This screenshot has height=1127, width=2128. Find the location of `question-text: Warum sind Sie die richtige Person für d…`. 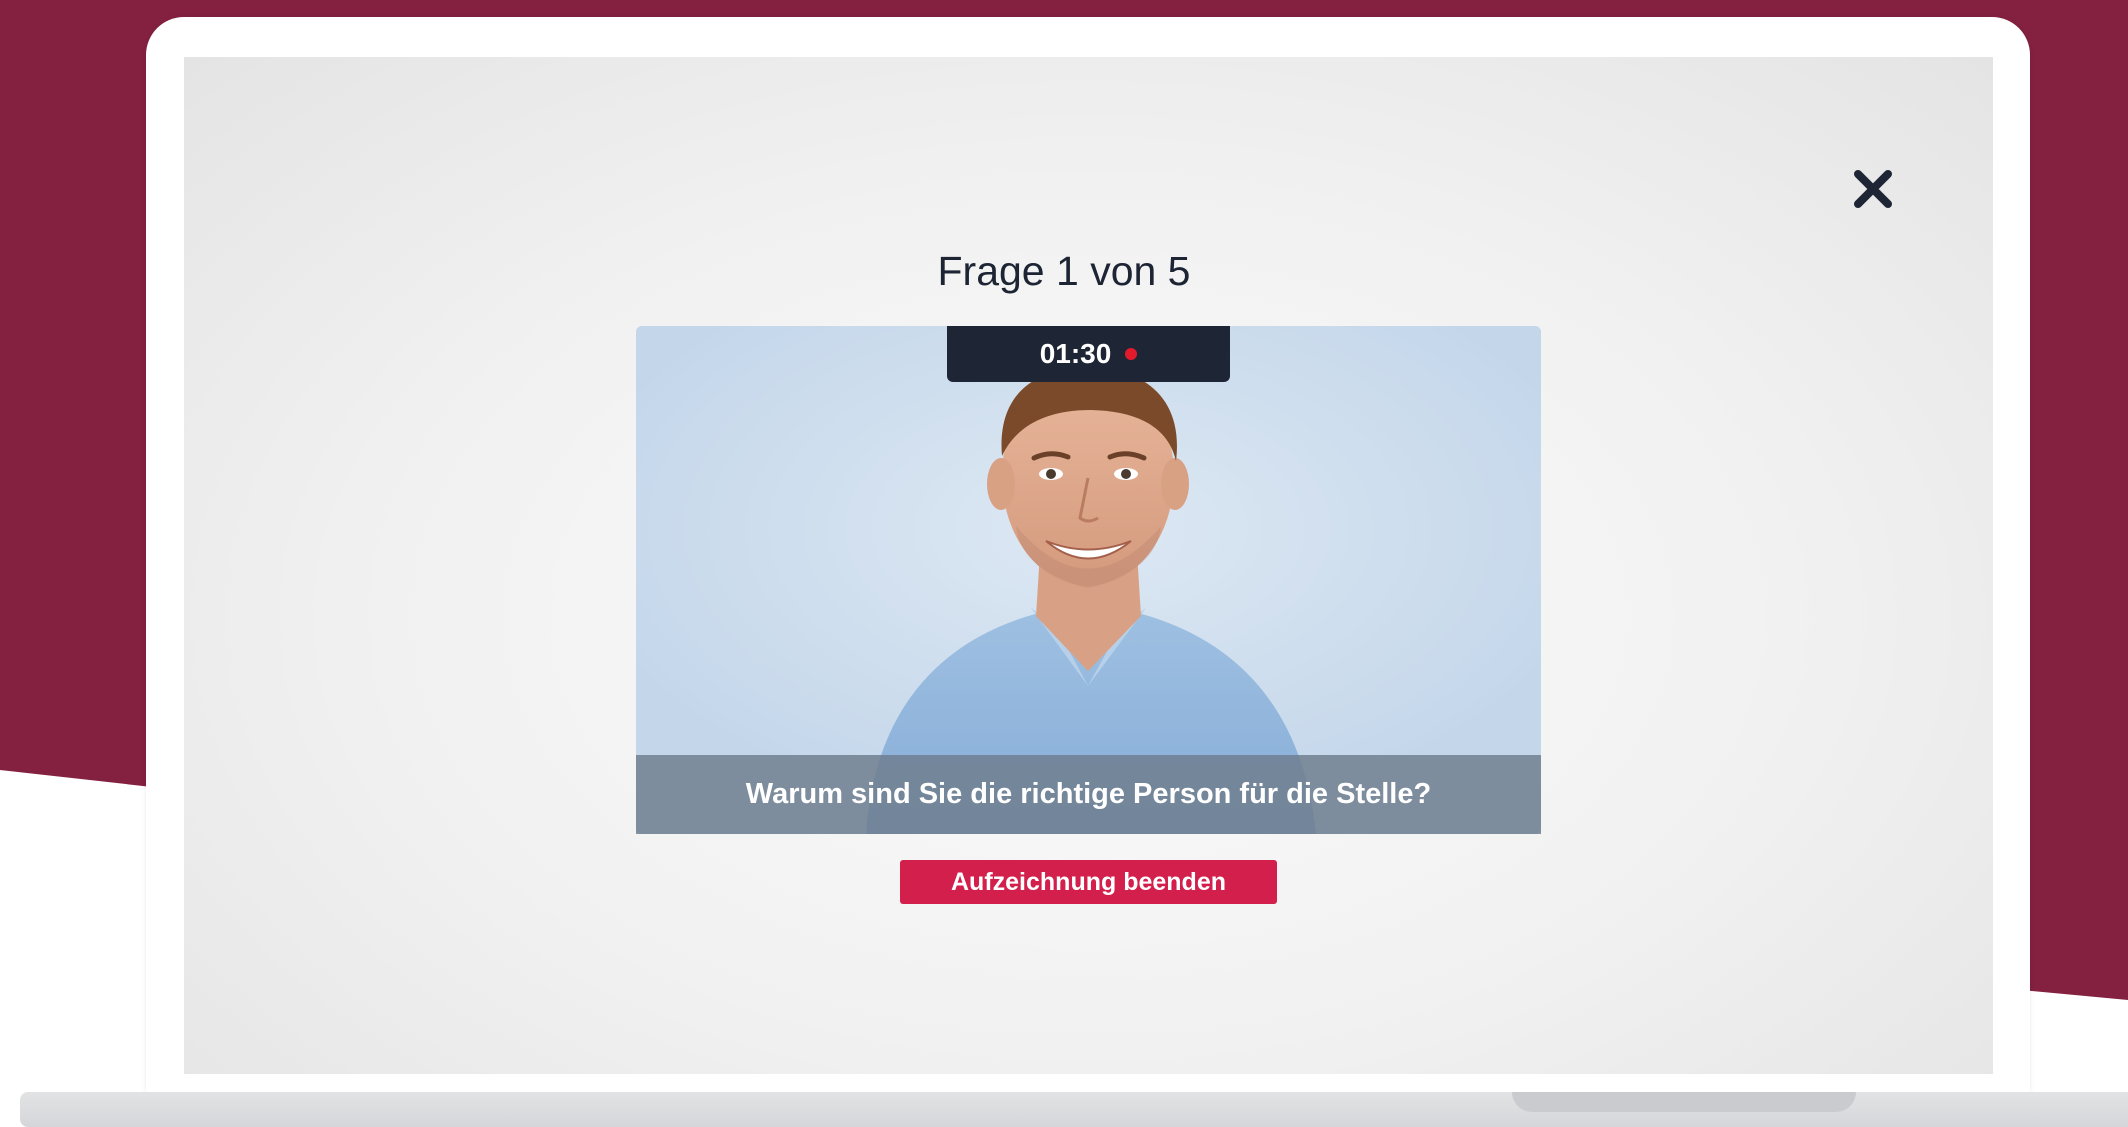

question-text: Warum sind Sie die richtige Person für d… is located at coordinates (1088, 794).